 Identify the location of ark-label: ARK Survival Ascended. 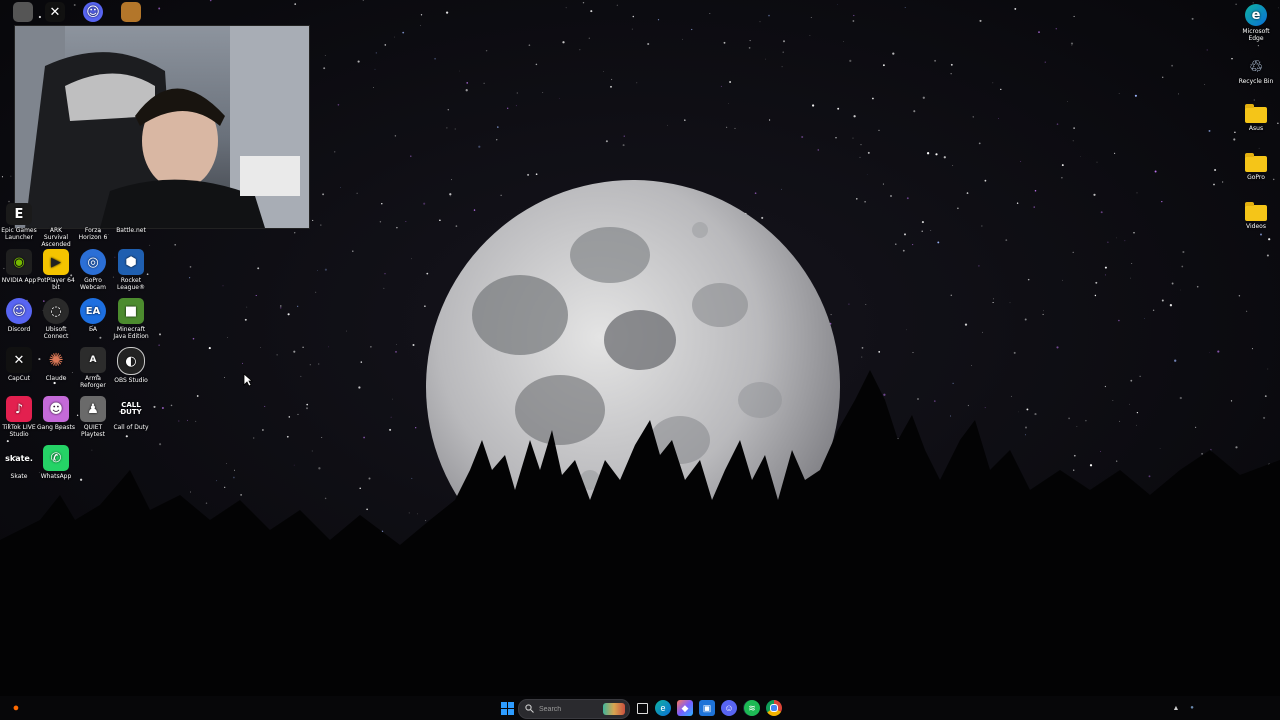
(56, 237).